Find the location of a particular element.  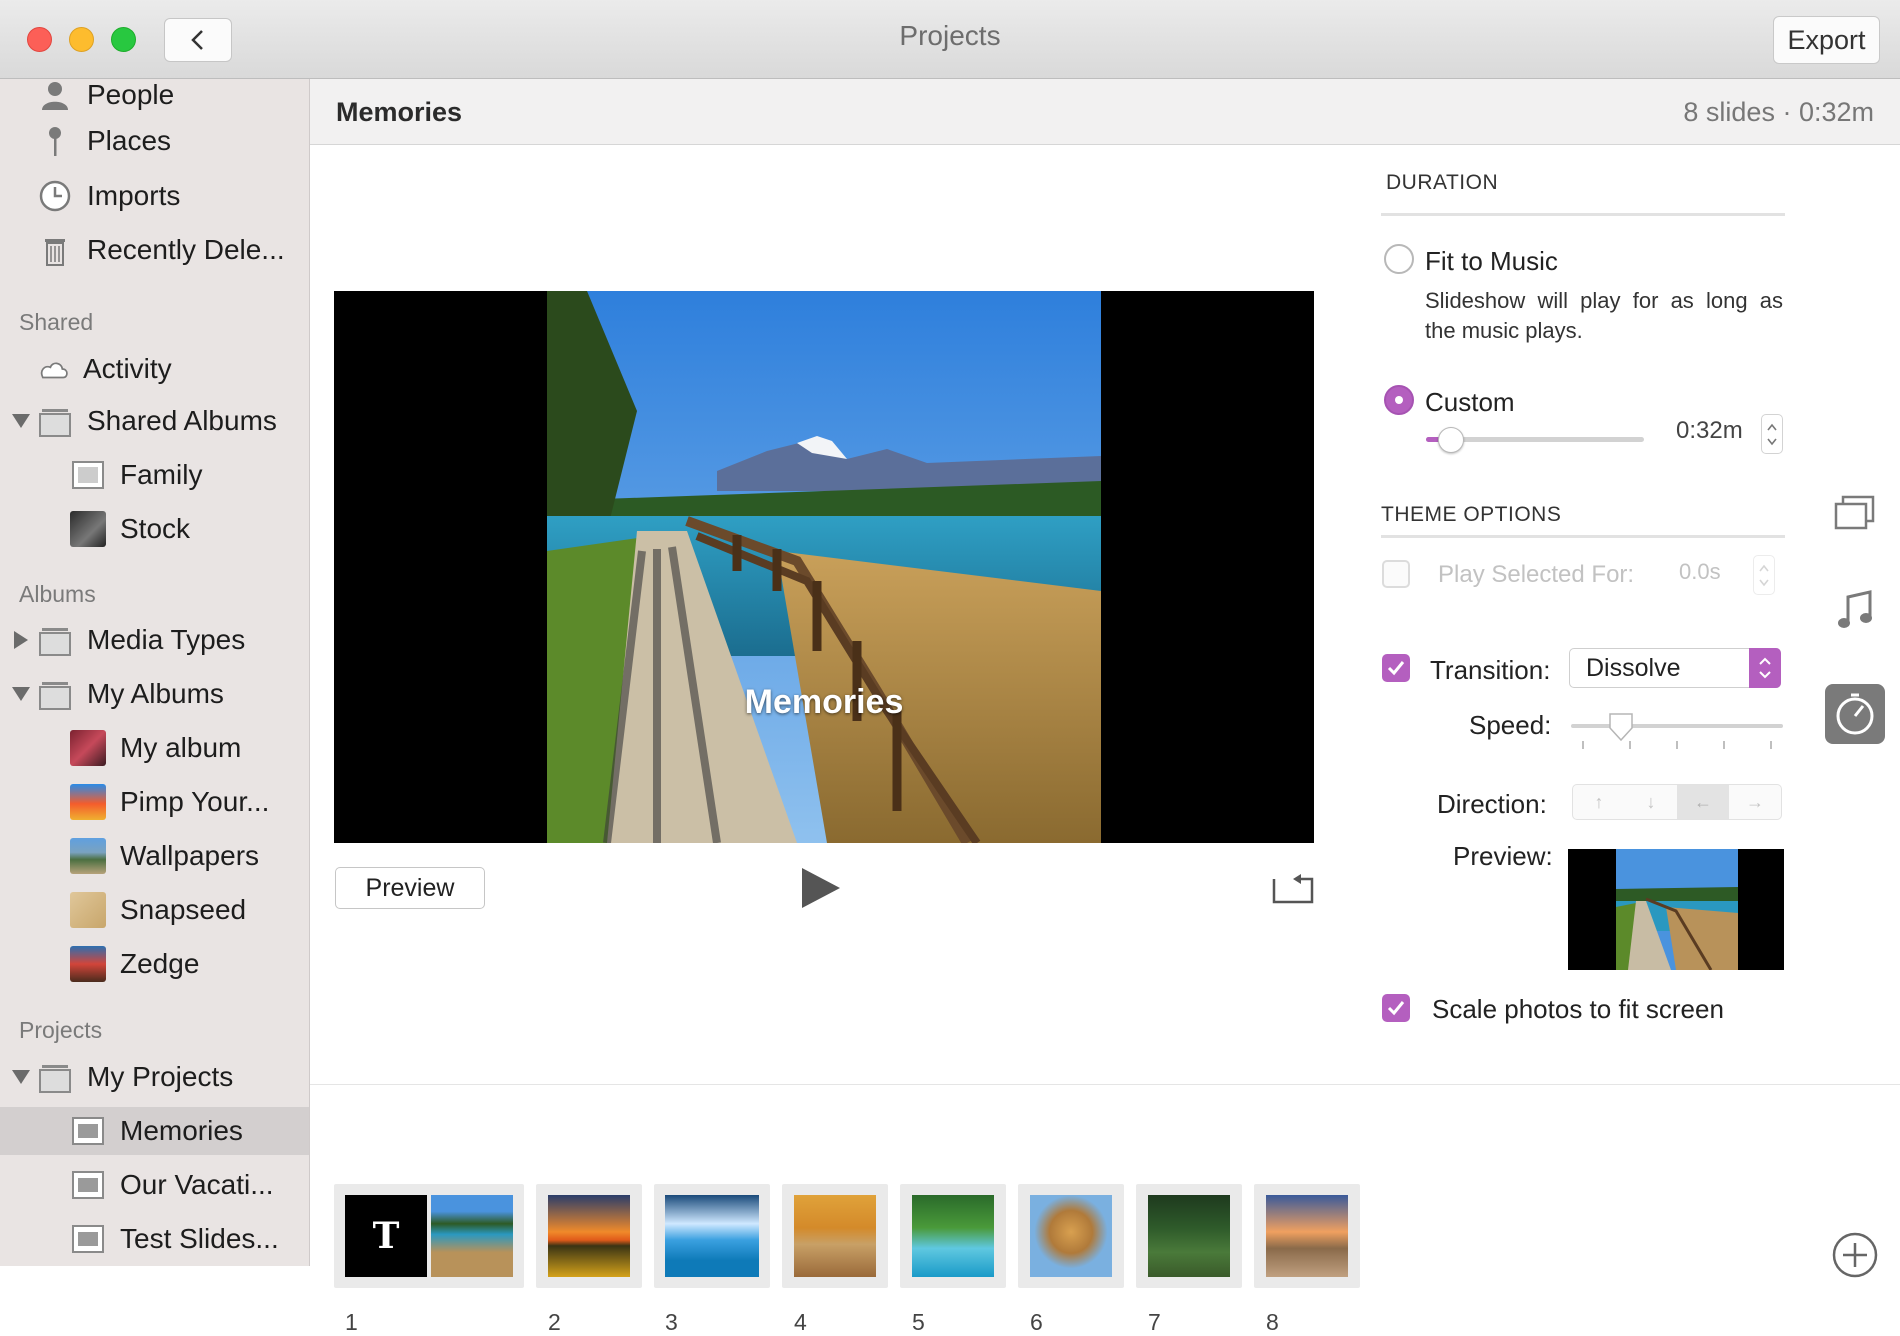

custom-duration-knob is located at coordinates (1451, 440).